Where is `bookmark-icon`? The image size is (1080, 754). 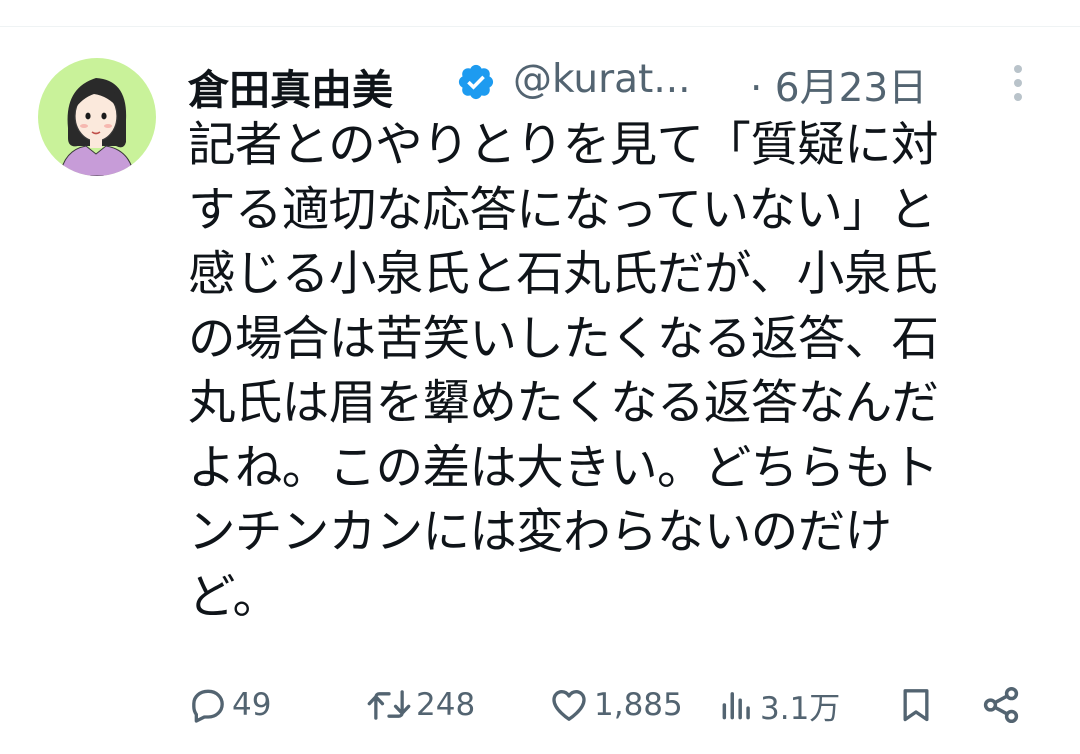 bookmark-icon is located at coordinates (916, 705).